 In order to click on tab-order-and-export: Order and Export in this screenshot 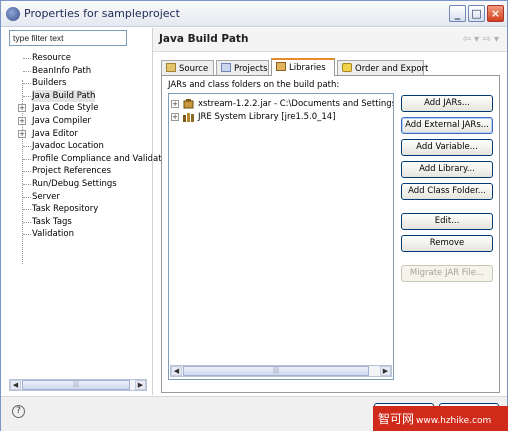, I will do `click(382, 68)`.